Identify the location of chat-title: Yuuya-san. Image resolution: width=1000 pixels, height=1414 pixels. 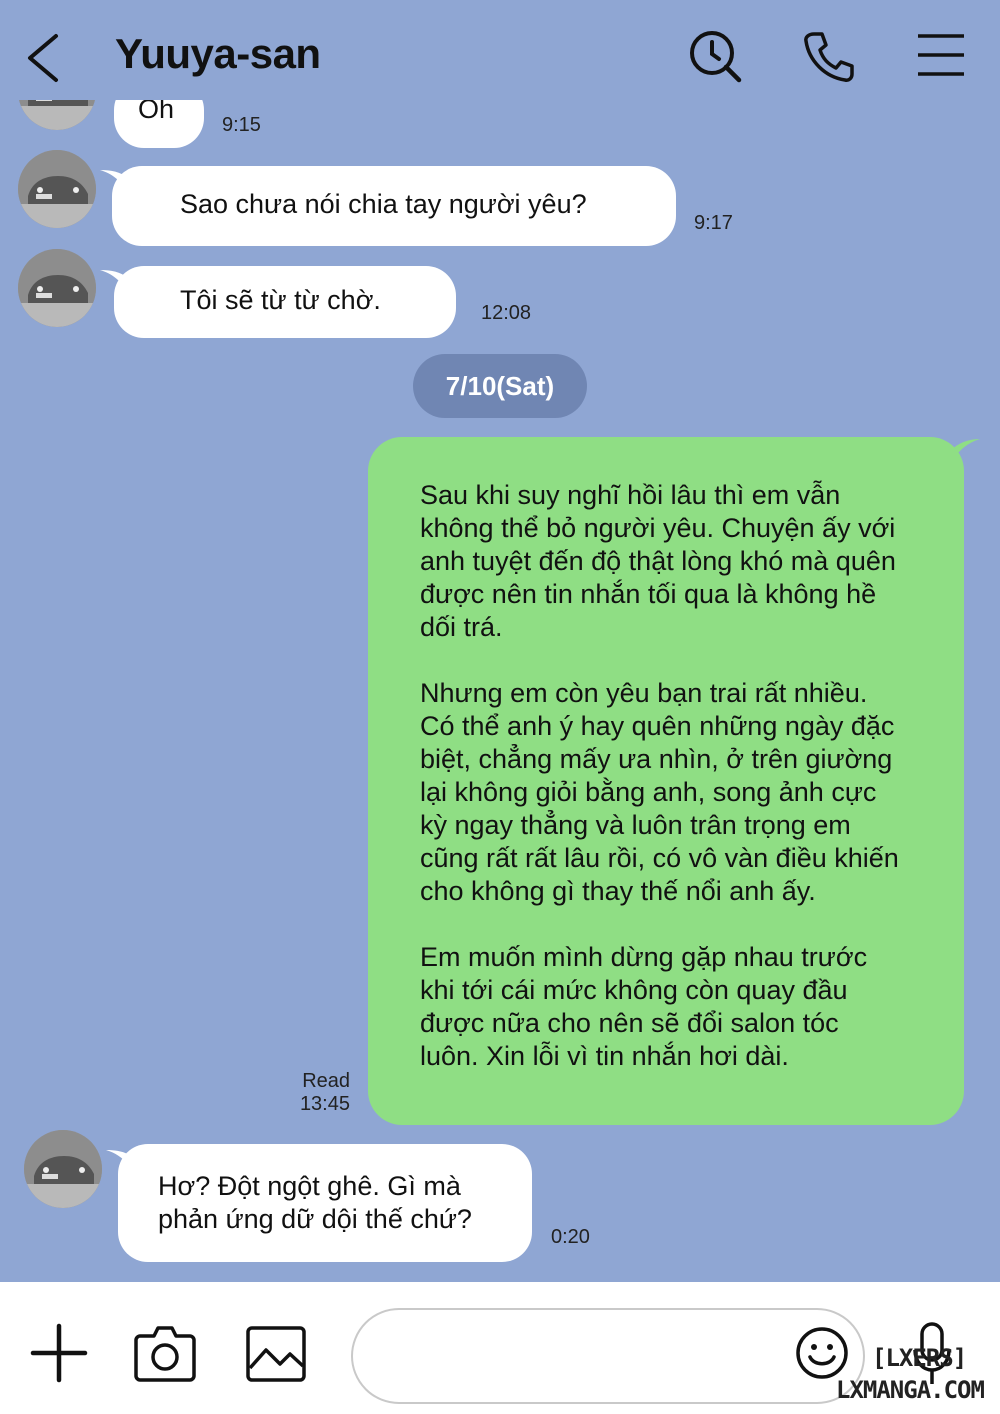
(218, 53).